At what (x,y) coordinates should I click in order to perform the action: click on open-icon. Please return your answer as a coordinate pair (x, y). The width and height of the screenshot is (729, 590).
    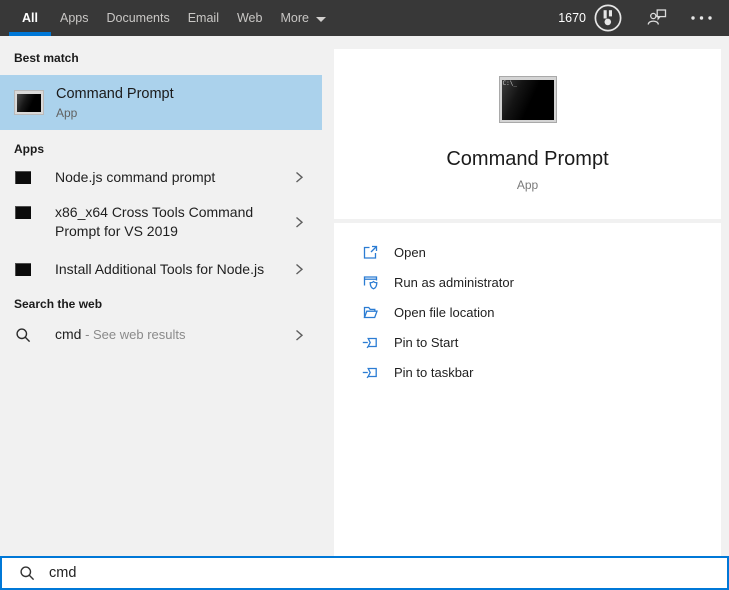
    Looking at the image, I should click on (370, 252).